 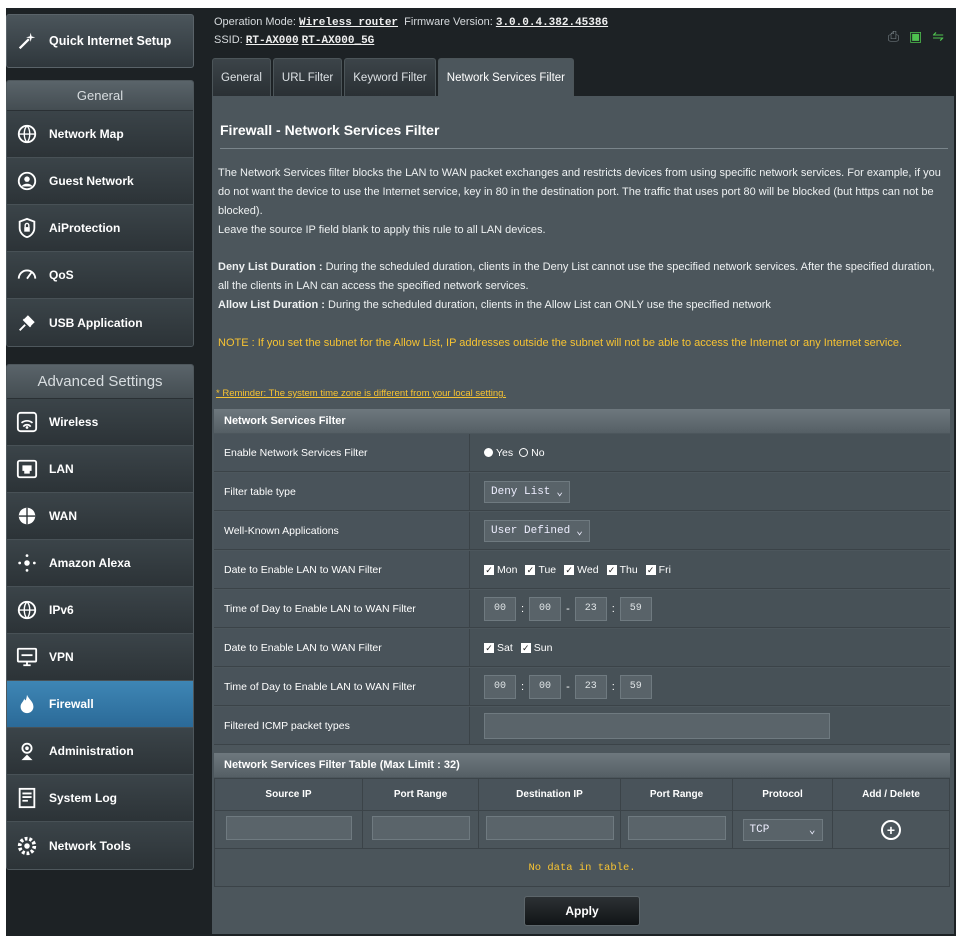 What do you see at coordinates (545, 608) in the screenshot?
I see `weekday-start-minute-input: 00` at bounding box center [545, 608].